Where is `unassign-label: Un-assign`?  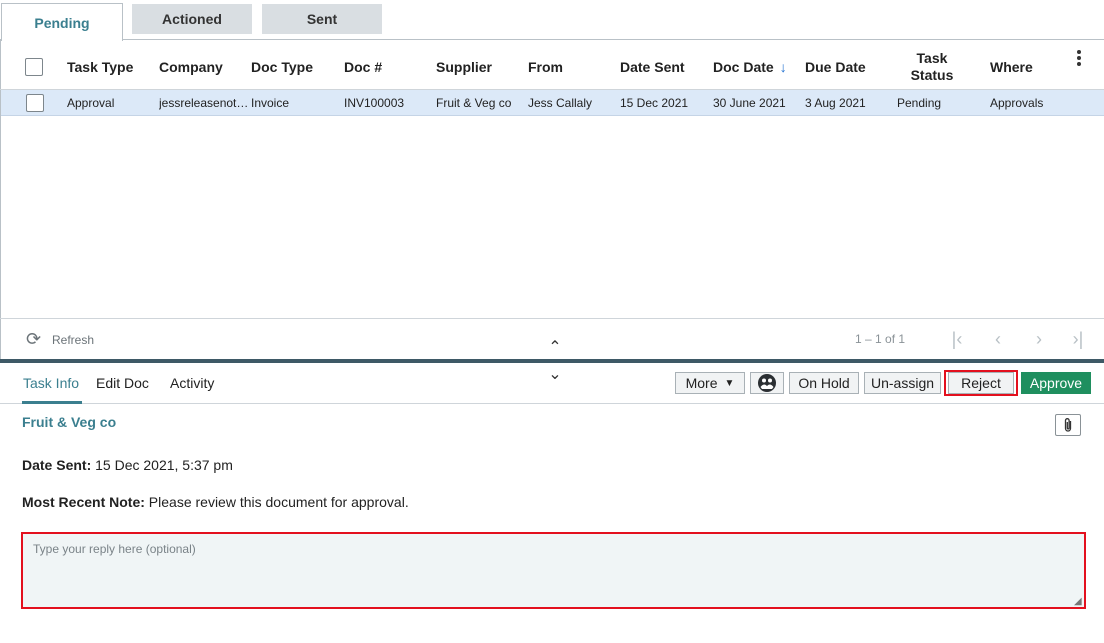 unassign-label: Un-assign is located at coordinates (902, 383).